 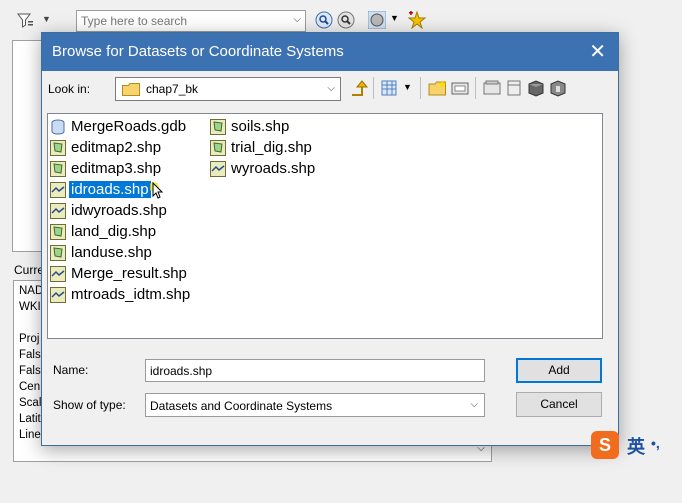 What do you see at coordinates (273, 168) in the screenshot?
I see `file-name: wyroads.shp` at bounding box center [273, 168].